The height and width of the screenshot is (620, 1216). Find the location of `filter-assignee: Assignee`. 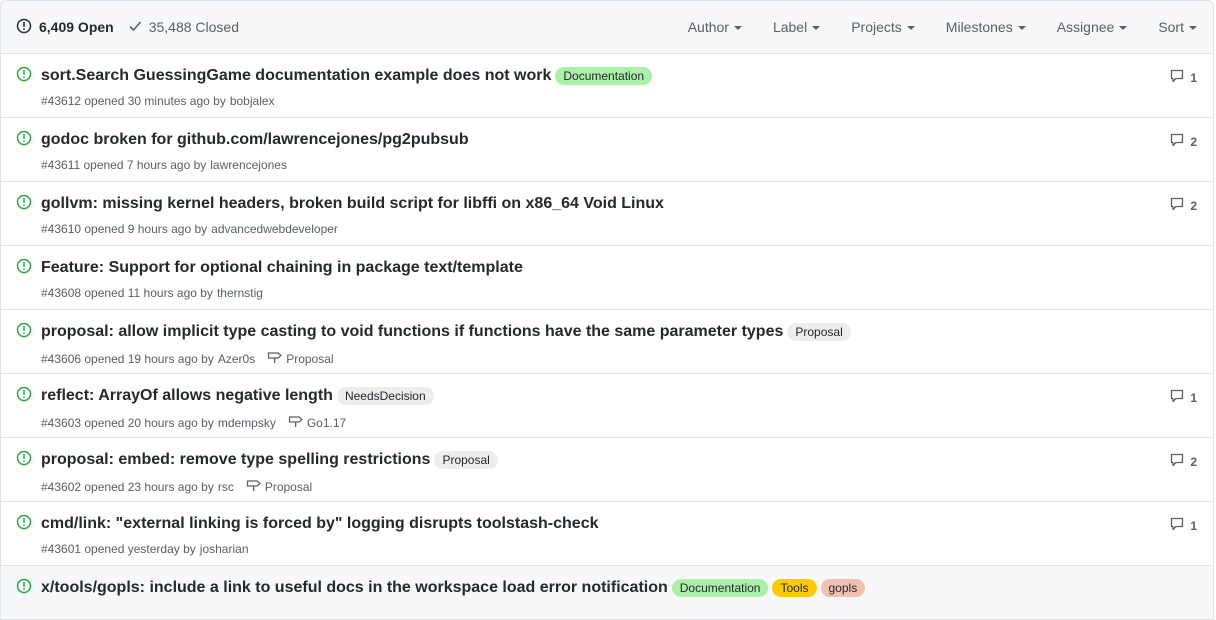

filter-assignee: Assignee is located at coordinates (1092, 27).